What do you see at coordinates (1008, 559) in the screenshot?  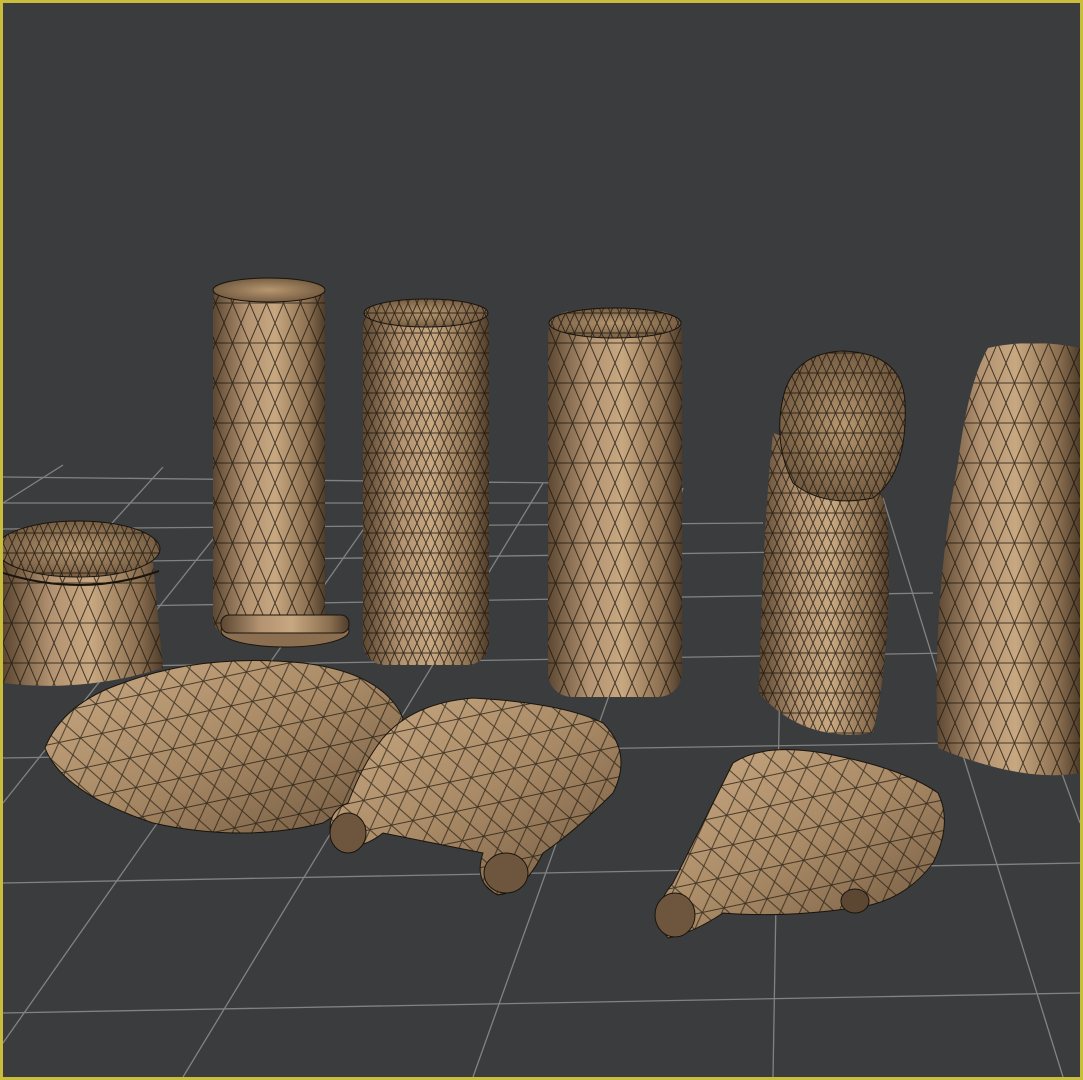 I see `square-bottle` at bounding box center [1008, 559].